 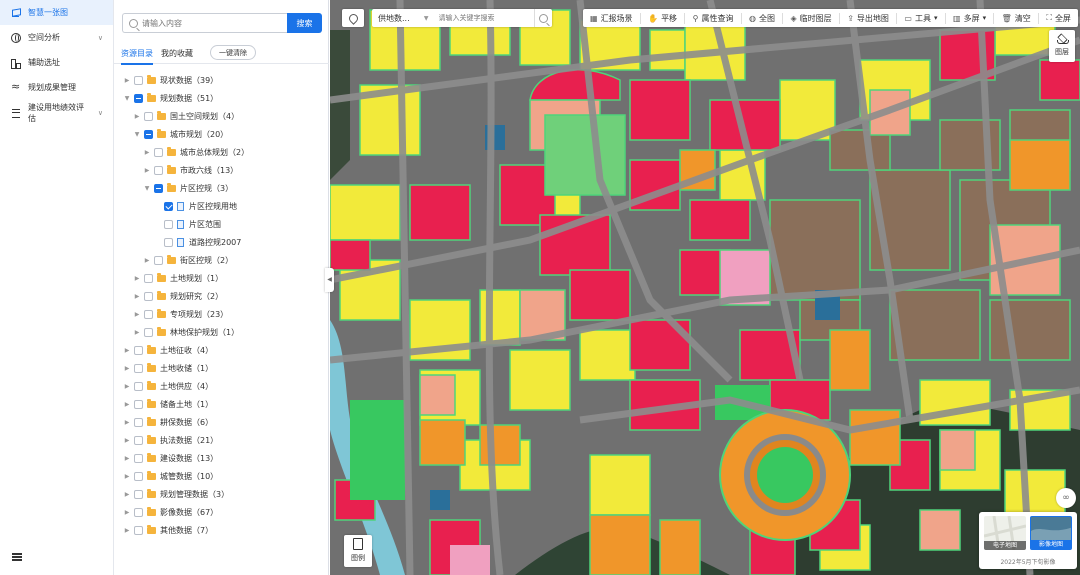 What do you see at coordinates (1005, 533) in the screenshot?
I see `vector-basemap-thumb: 电子地图` at bounding box center [1005, 533].